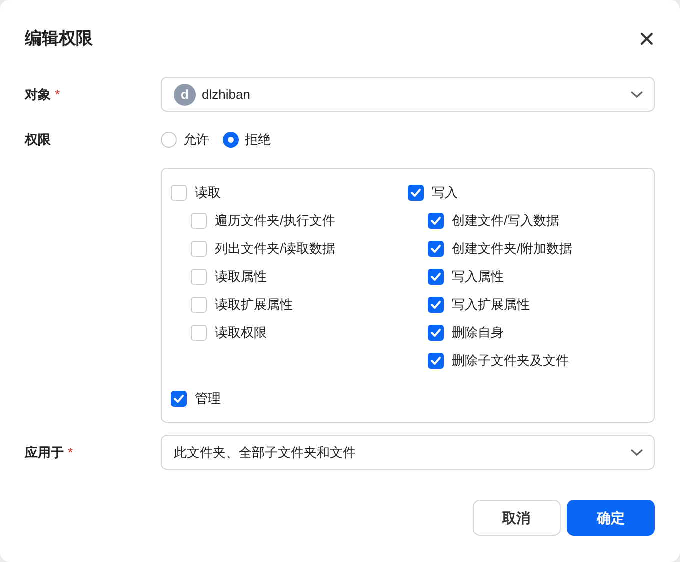  What do you see at coordinates (445, 193) in the screenshot?
I see `checkbox-label: 写入` at bounding box center [445, 193].